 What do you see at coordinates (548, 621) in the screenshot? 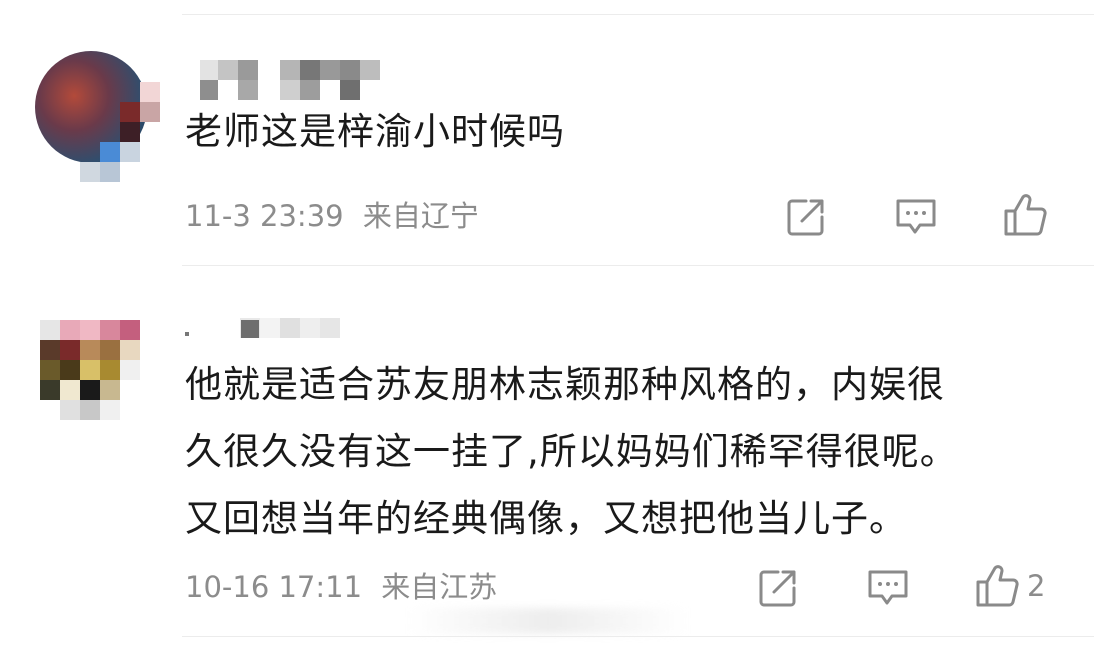
I see `watermark-blur` at bounding box center [548, 621].